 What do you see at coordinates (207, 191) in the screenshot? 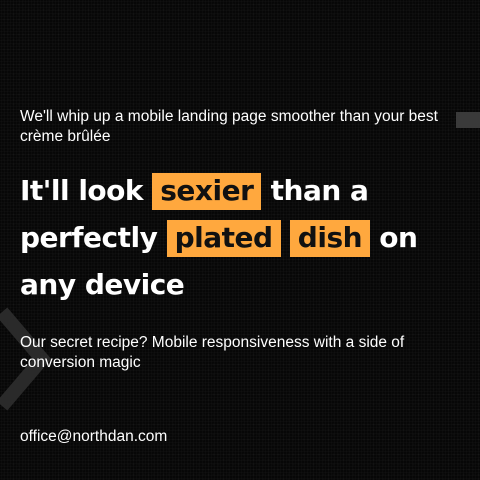
I see `highlight-sexier: sexier` at bounding box center [207, 191].